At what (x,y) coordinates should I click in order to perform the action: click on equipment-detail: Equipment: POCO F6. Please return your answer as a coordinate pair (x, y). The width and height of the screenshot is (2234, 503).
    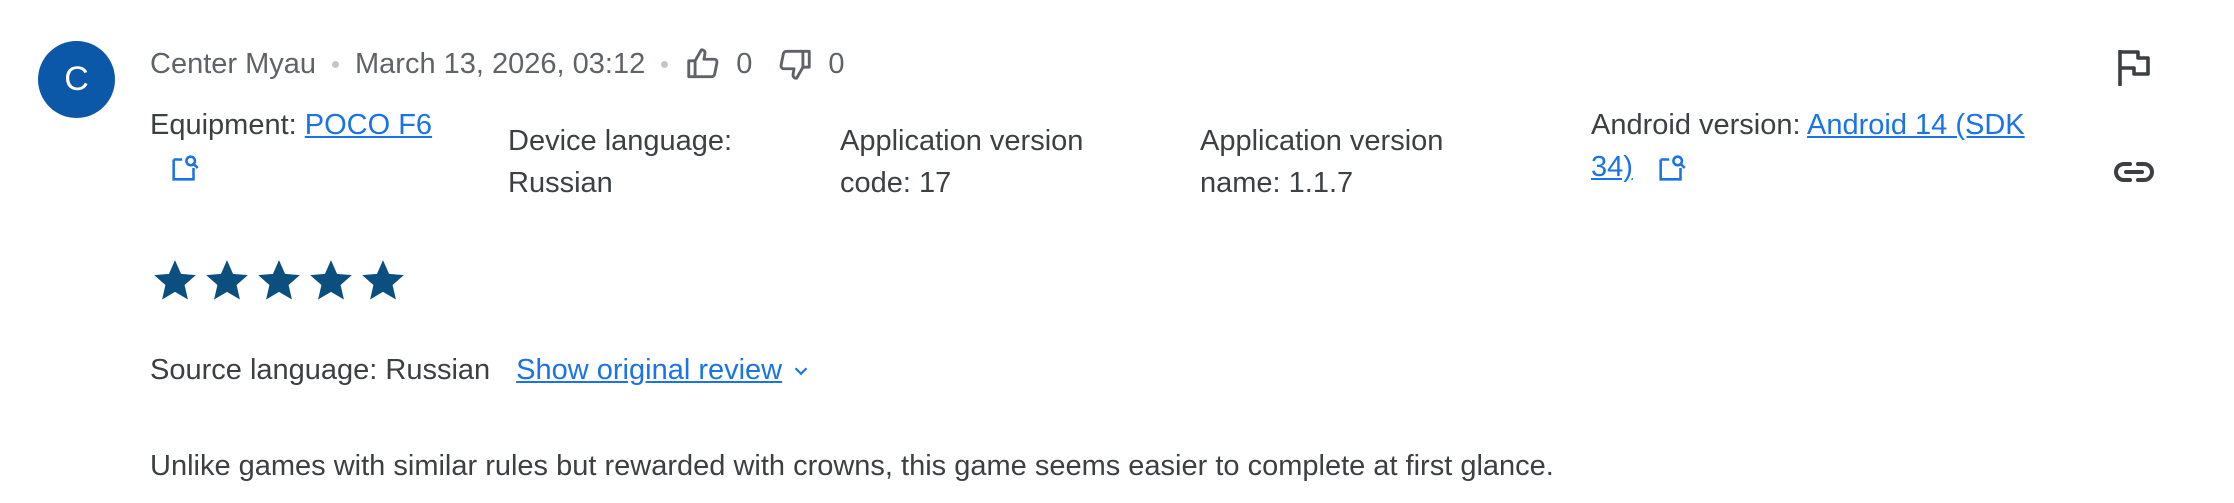
    Looking at the image, I should click on (291, 146).